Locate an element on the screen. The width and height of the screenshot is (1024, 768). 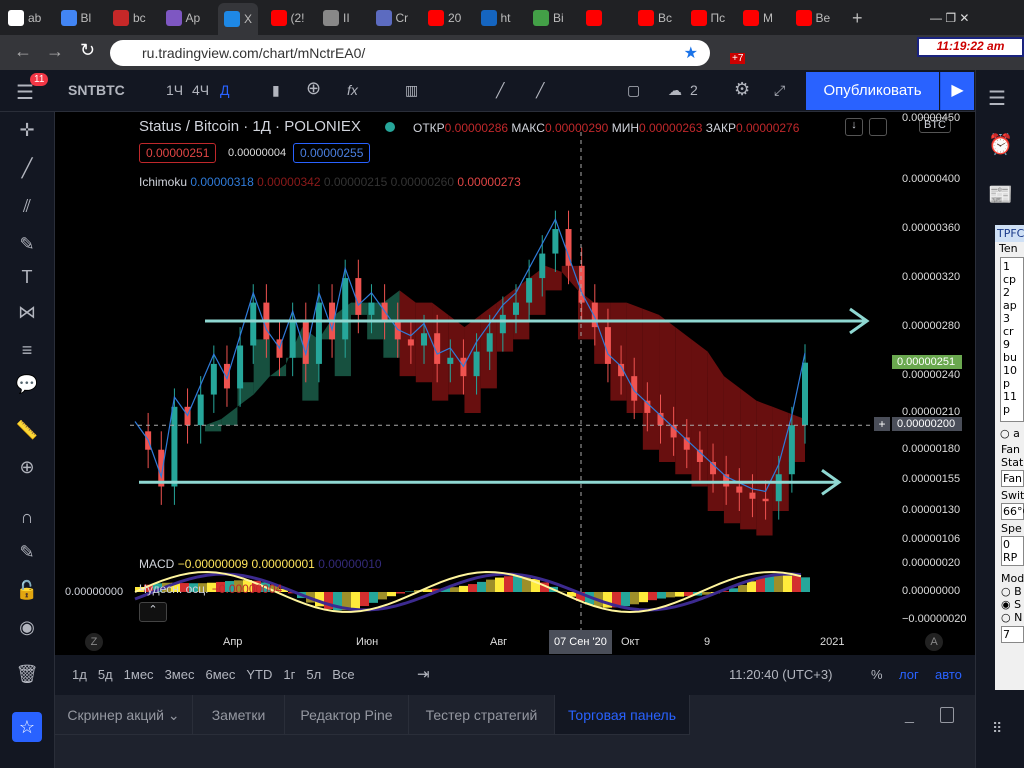
play-icon: ▶ is located at coordinates (957, 91).